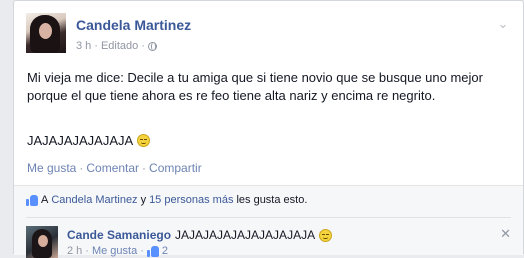 This screenshot has width=524, height=258. I want to click on comment-like-count: 2, so click(165, 251).